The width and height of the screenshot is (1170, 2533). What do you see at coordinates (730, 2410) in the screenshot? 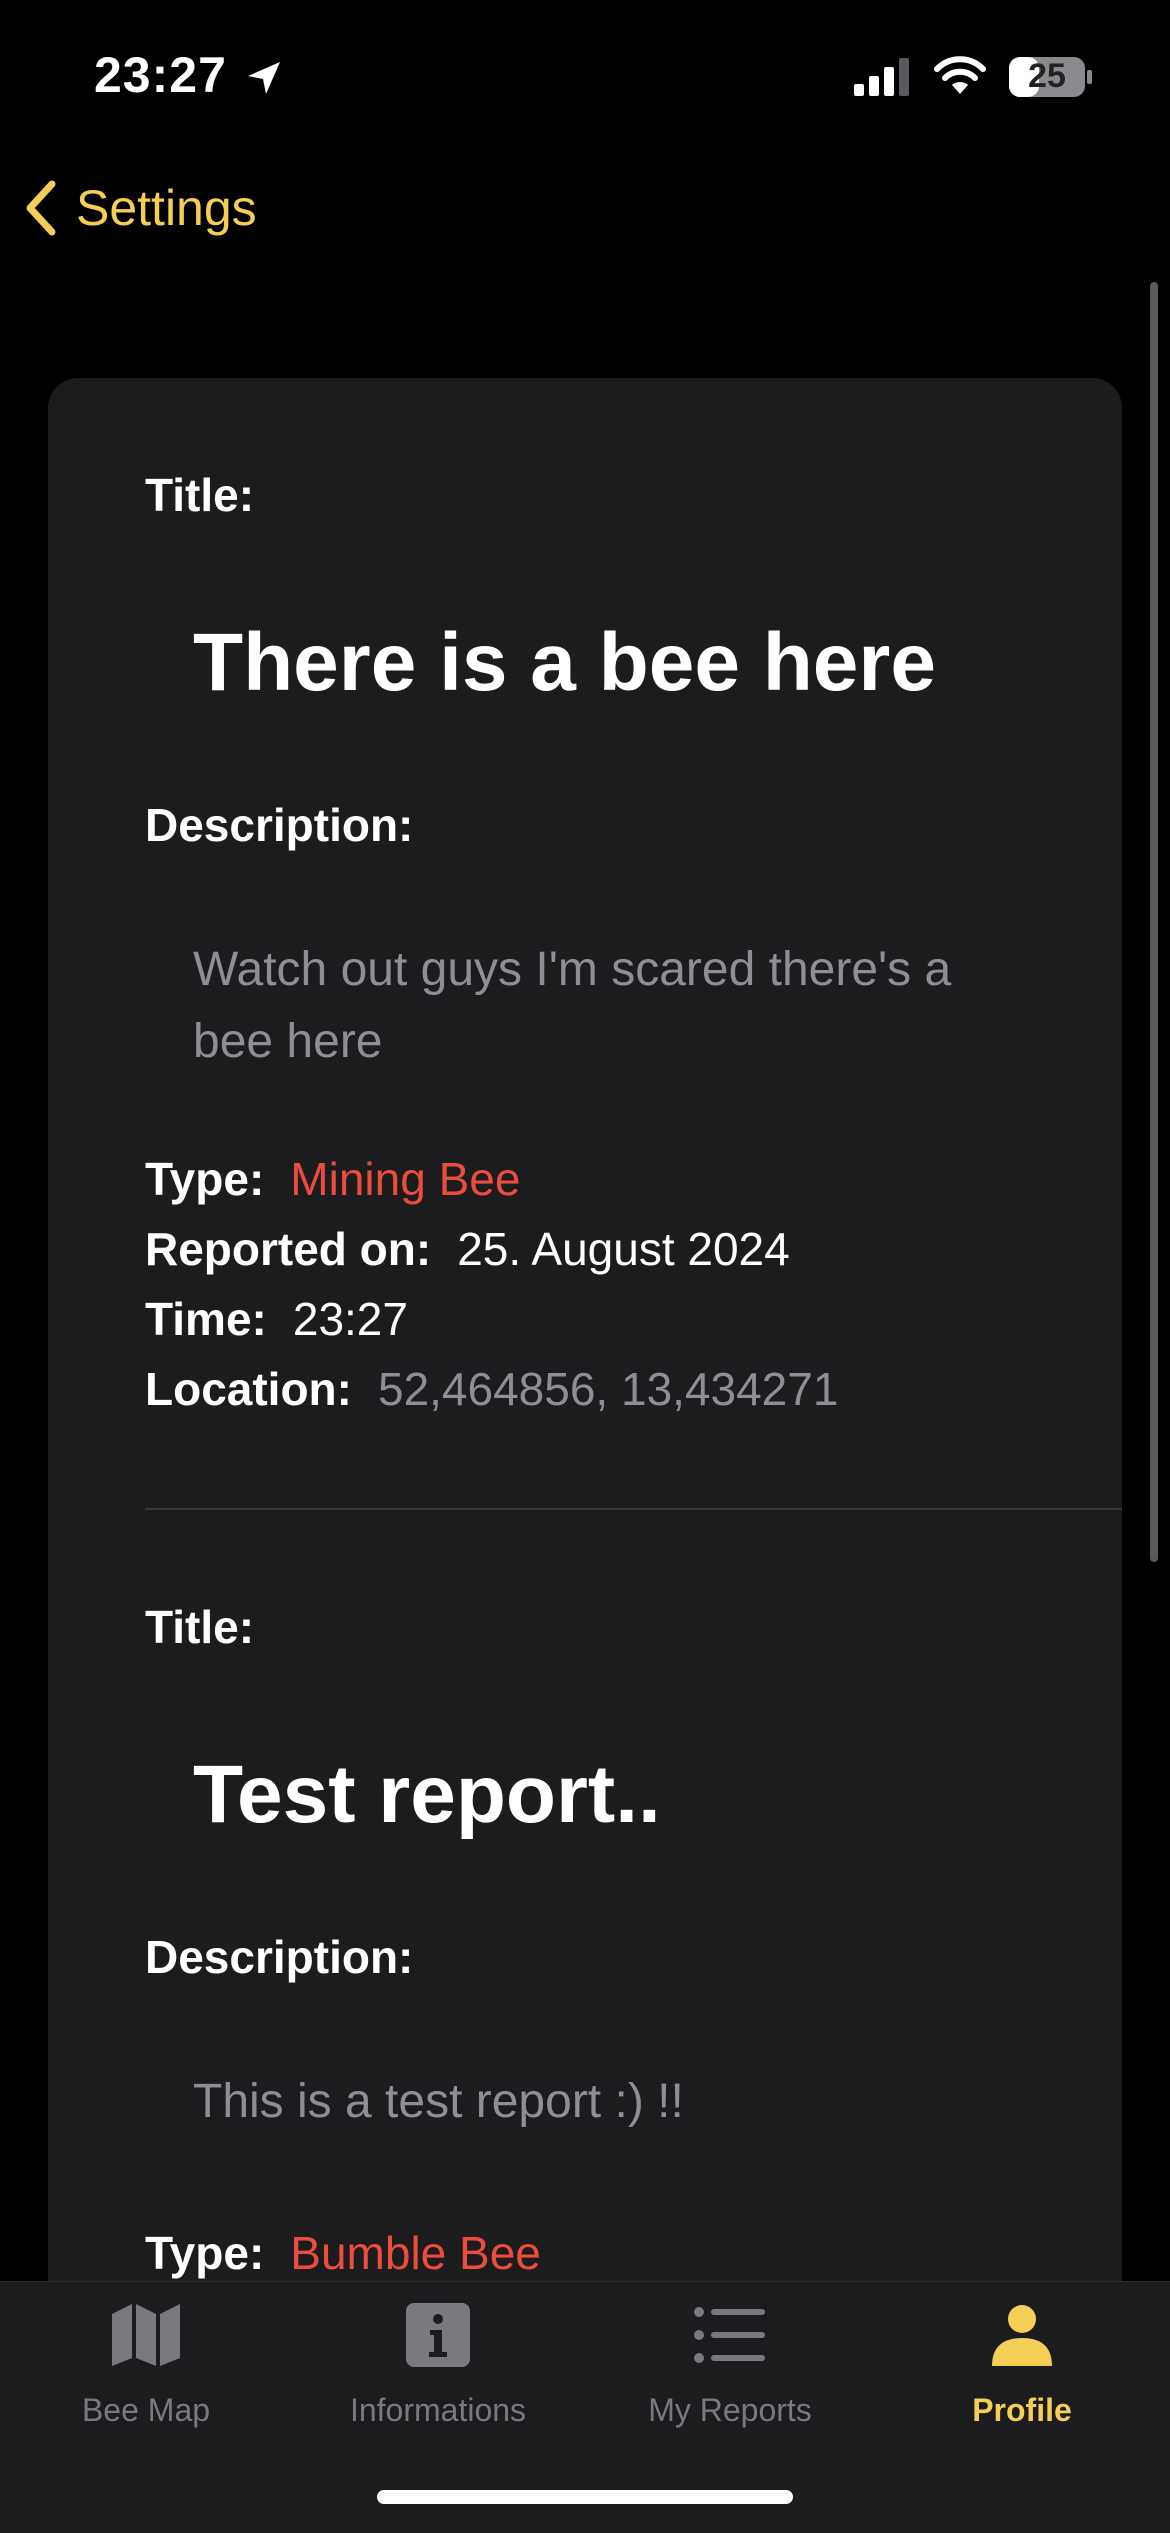
I see `tab-label: My Reports` at bounding box center [730, 2410].